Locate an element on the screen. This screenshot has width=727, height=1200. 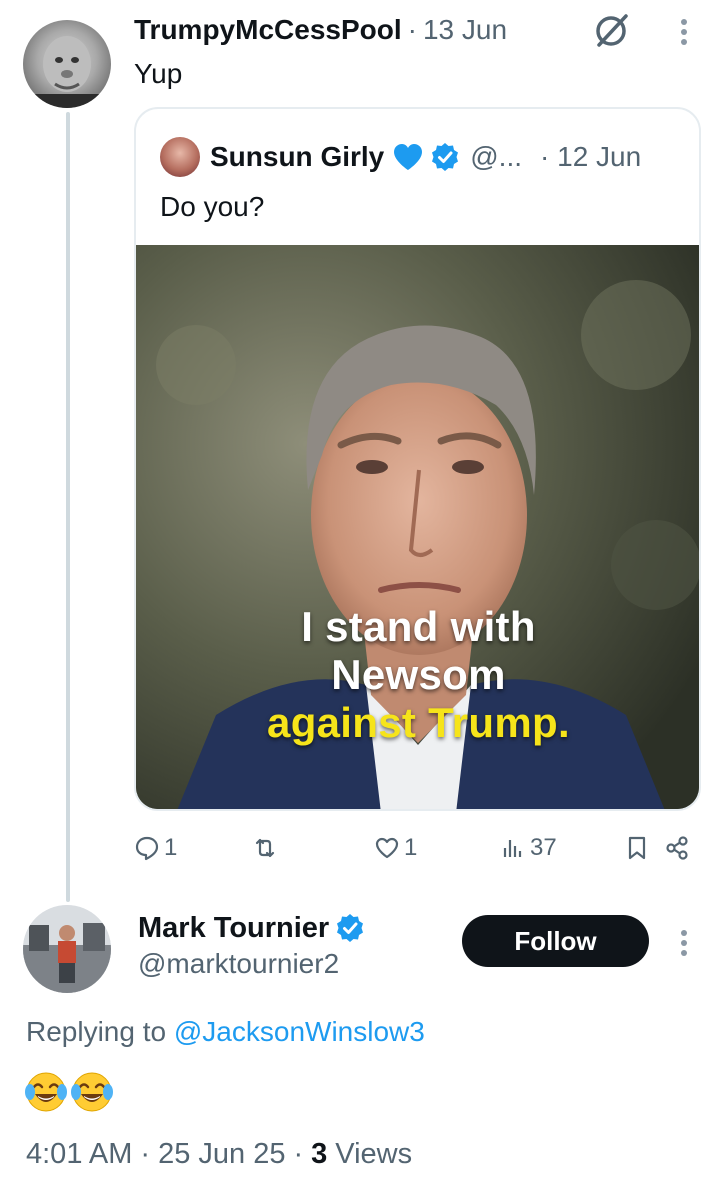
caption-line-2: Newsom is located at coordinates (418, 674).